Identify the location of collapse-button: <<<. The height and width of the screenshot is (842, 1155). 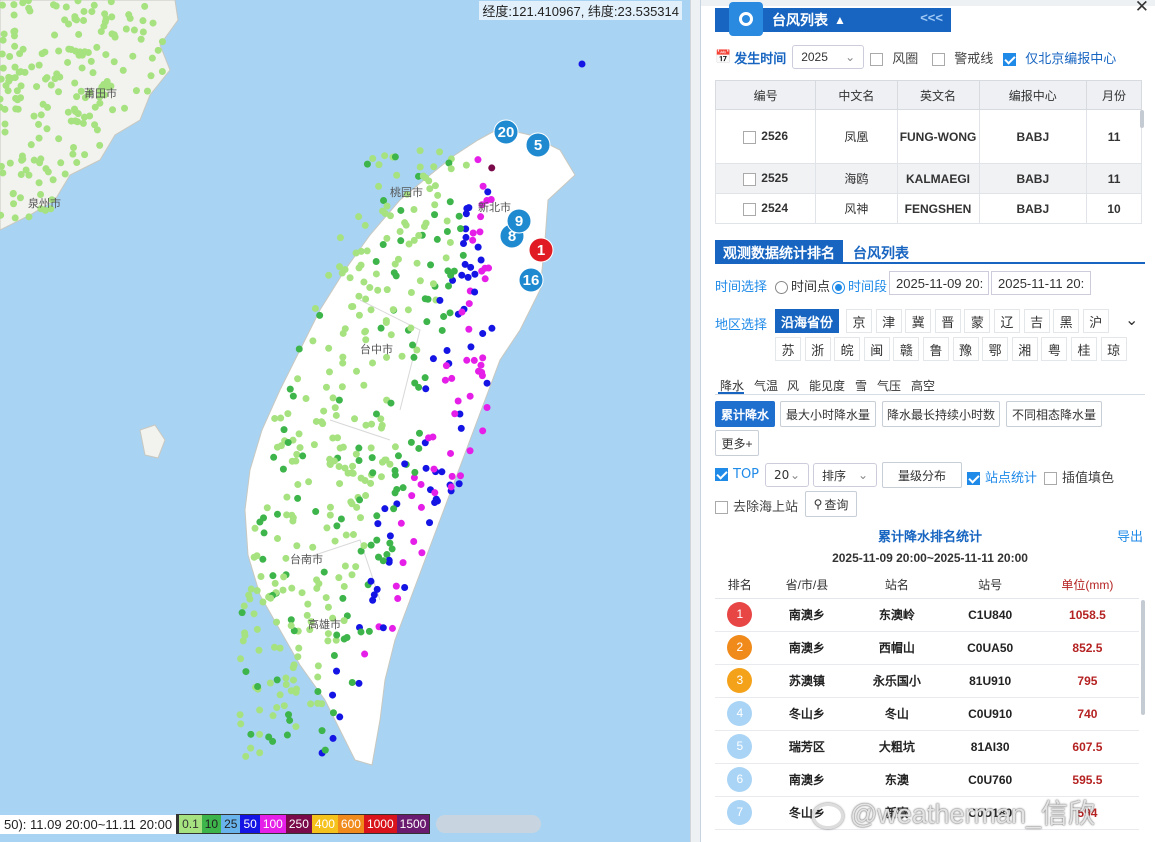
(931, 17).